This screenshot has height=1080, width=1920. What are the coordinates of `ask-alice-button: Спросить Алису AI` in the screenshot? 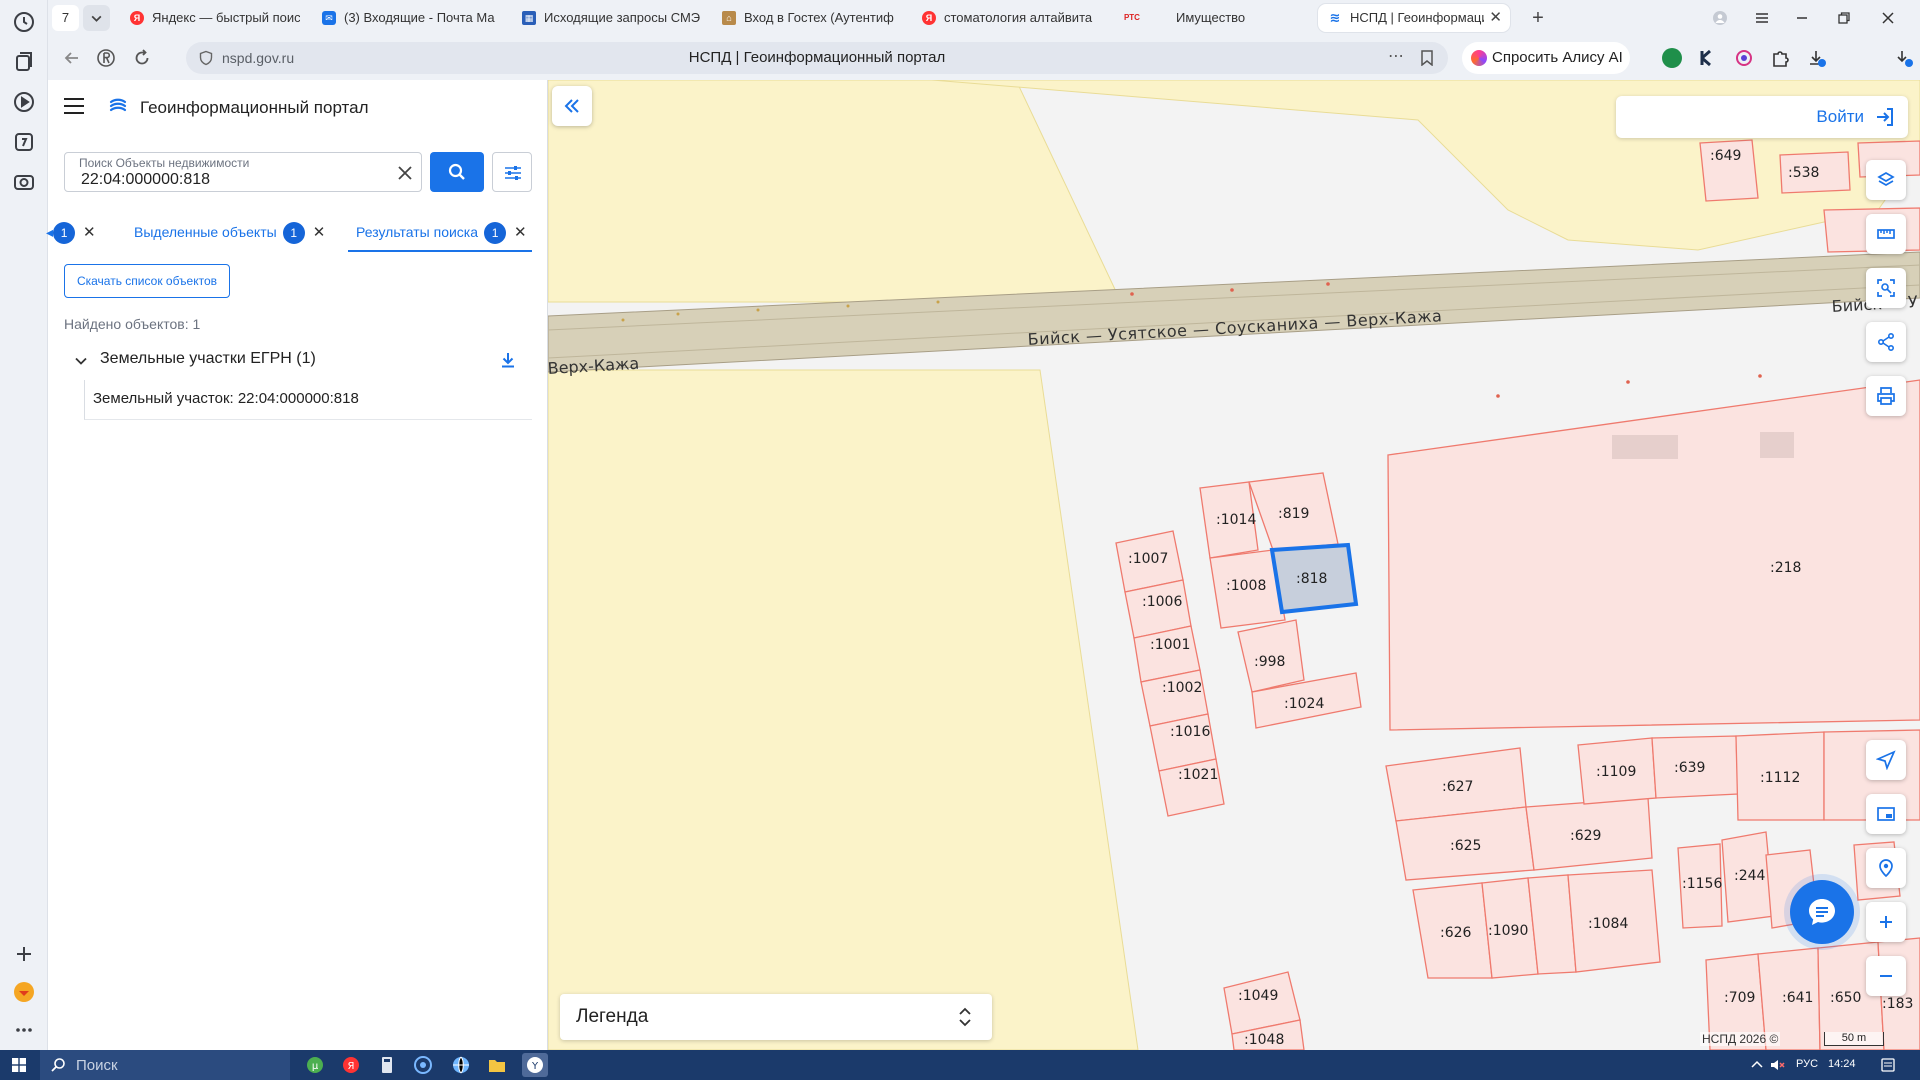 It's located at (1546, 58).